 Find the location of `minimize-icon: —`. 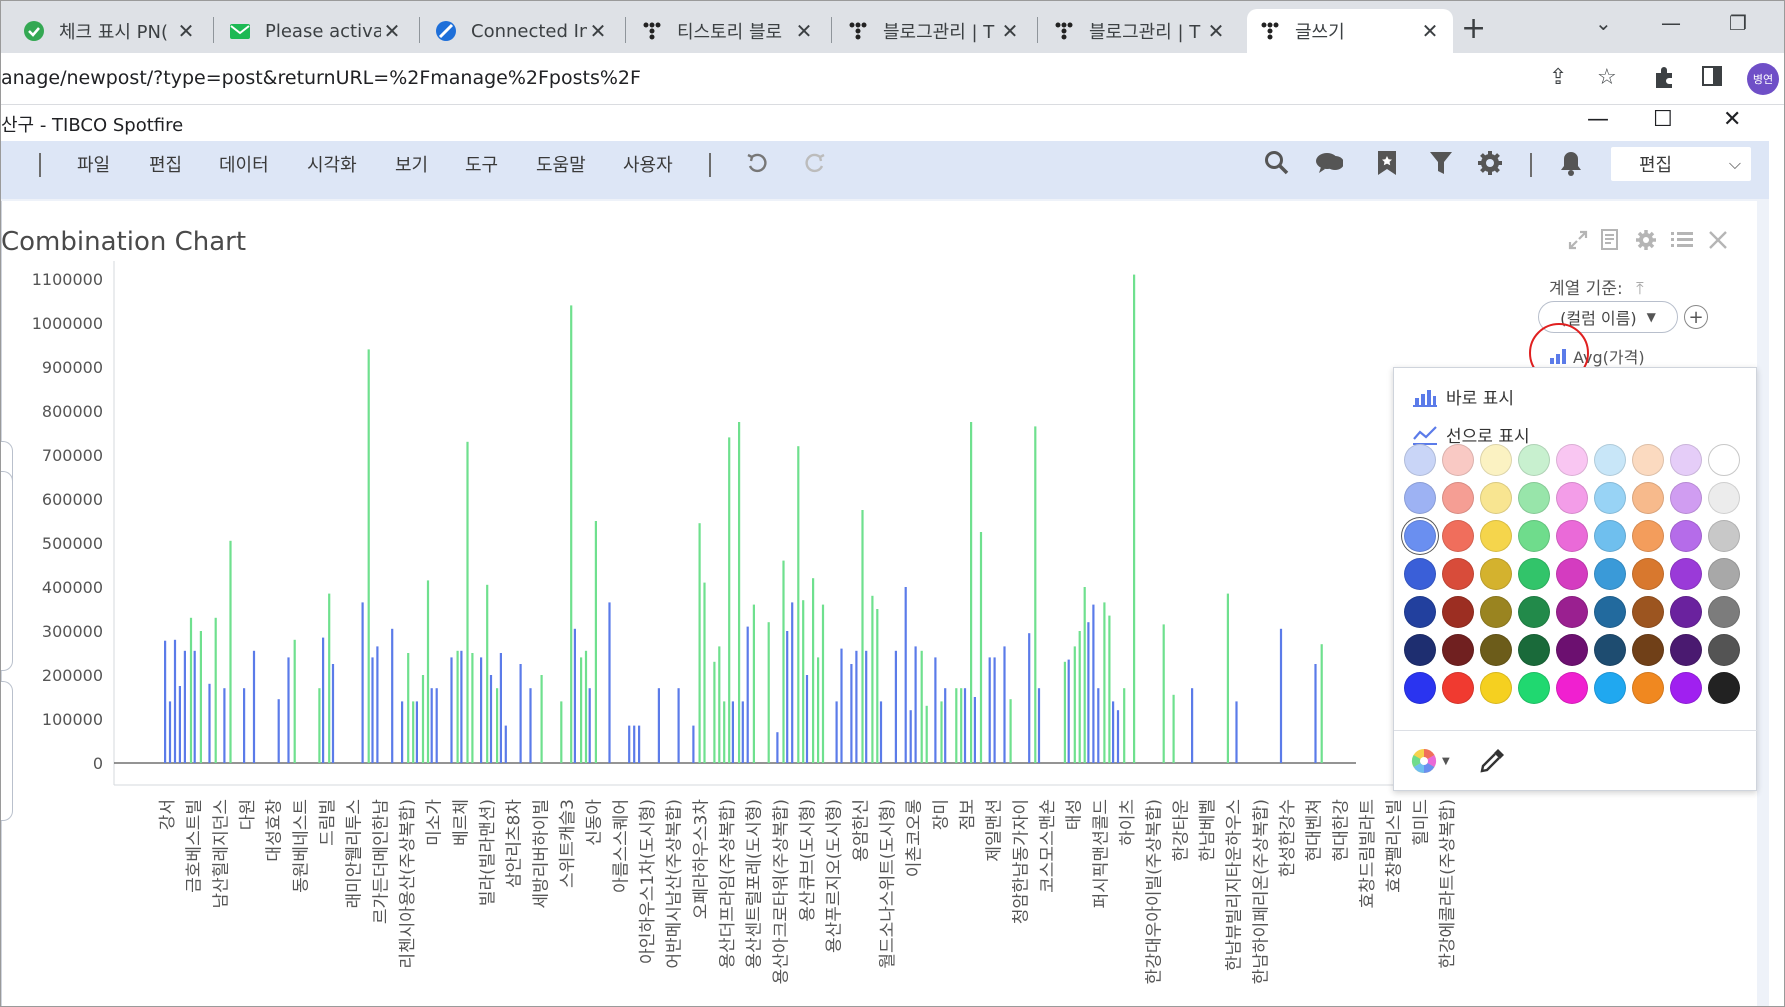

minimize-icon: — is located at coordinates (1671, 23).